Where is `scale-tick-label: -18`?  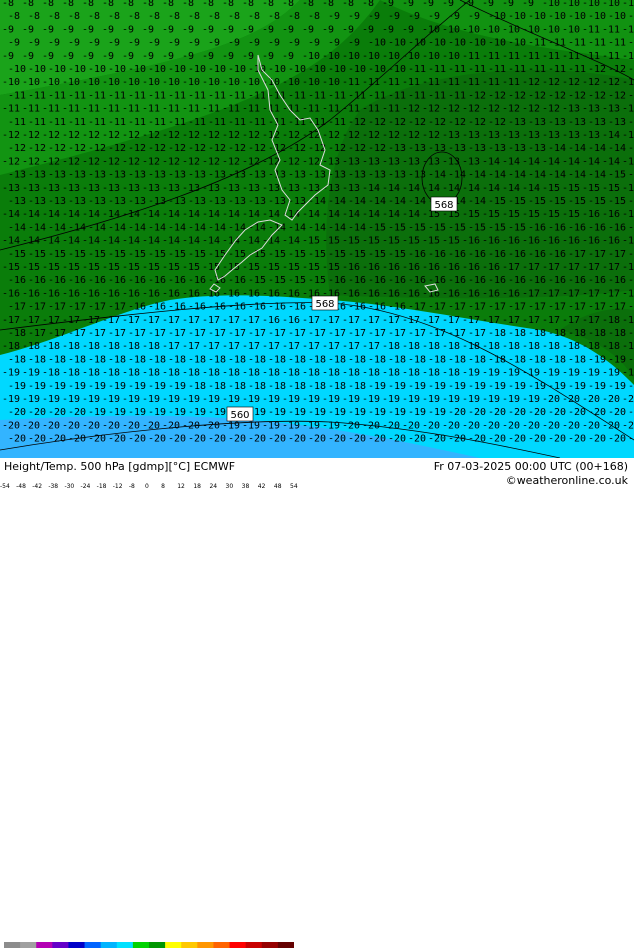
scale-tick-label: -18 is located at coordinates (101, 486).